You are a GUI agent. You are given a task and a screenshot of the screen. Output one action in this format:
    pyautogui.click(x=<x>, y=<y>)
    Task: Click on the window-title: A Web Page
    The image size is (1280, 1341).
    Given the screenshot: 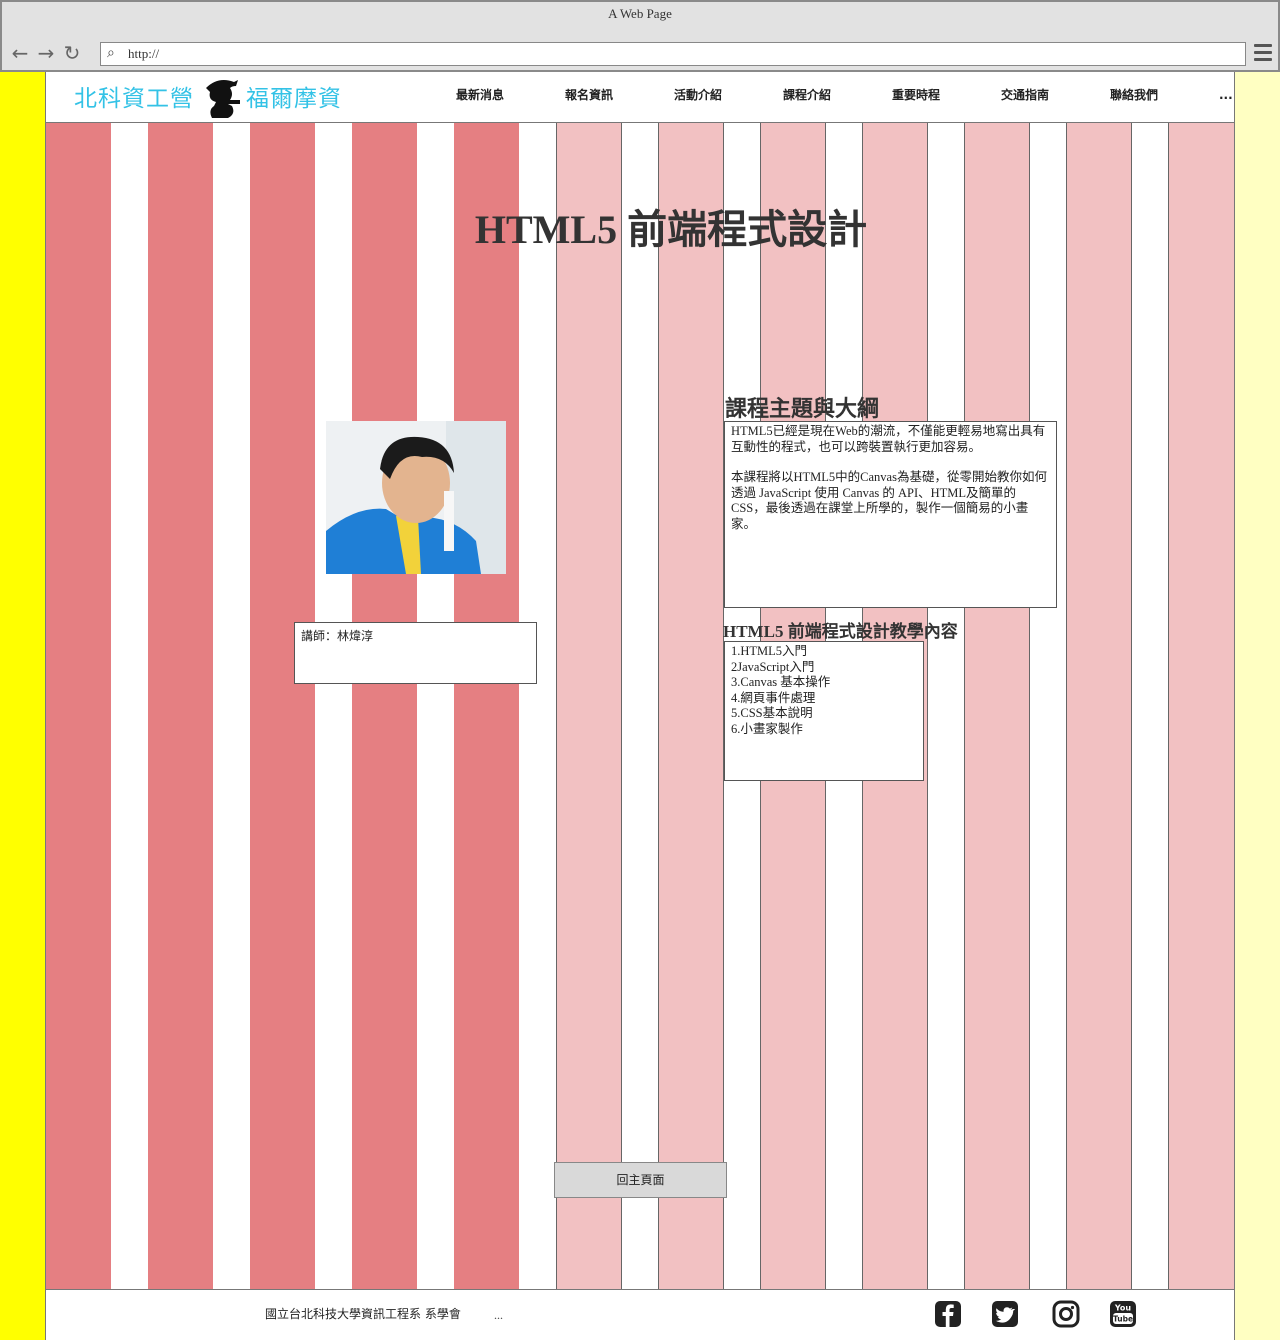 What is the action you would take?
    pyautogui.click(x=640, y=13)
    